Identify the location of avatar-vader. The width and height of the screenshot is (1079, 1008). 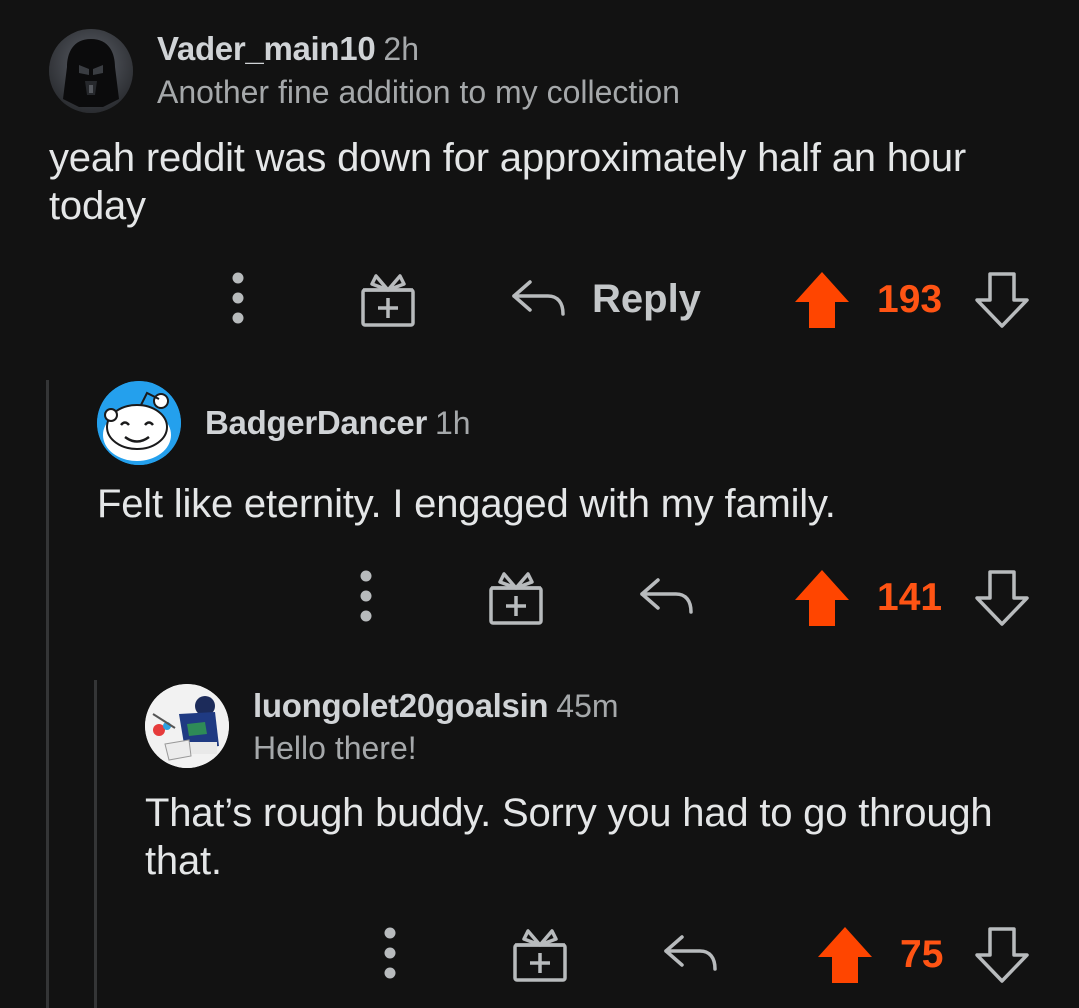
(91, 71).